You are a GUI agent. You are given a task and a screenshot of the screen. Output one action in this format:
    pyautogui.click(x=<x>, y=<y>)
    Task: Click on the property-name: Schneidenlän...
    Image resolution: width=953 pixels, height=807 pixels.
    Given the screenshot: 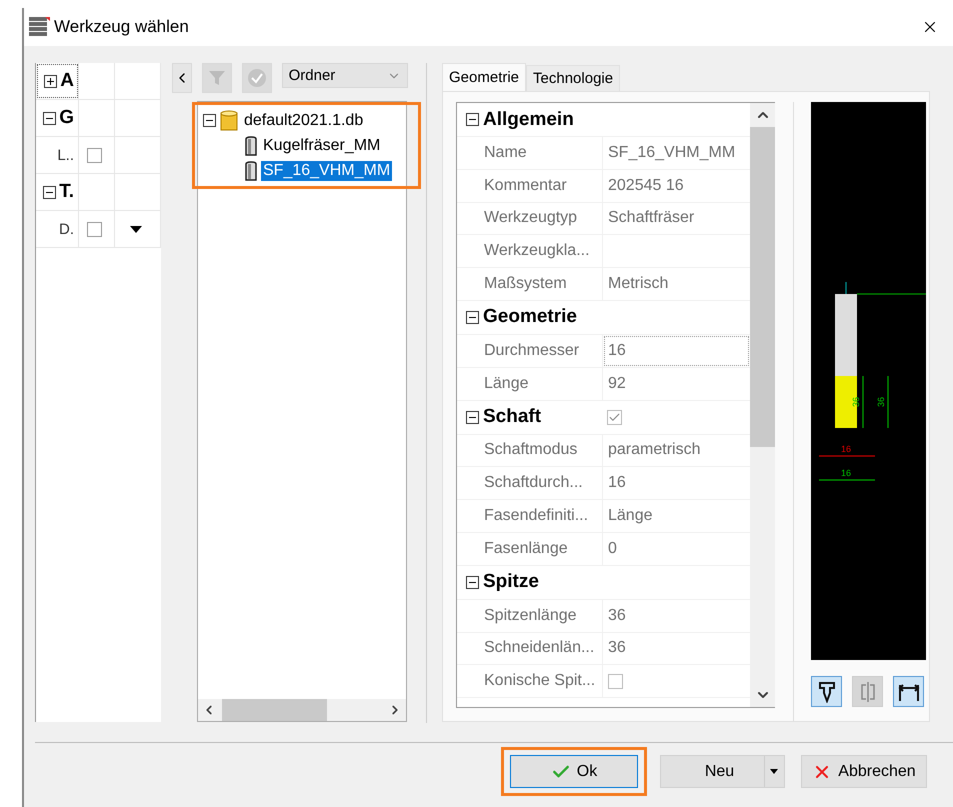 What is the action you would take?
    pyautogui.click(x=530, y=648)
    